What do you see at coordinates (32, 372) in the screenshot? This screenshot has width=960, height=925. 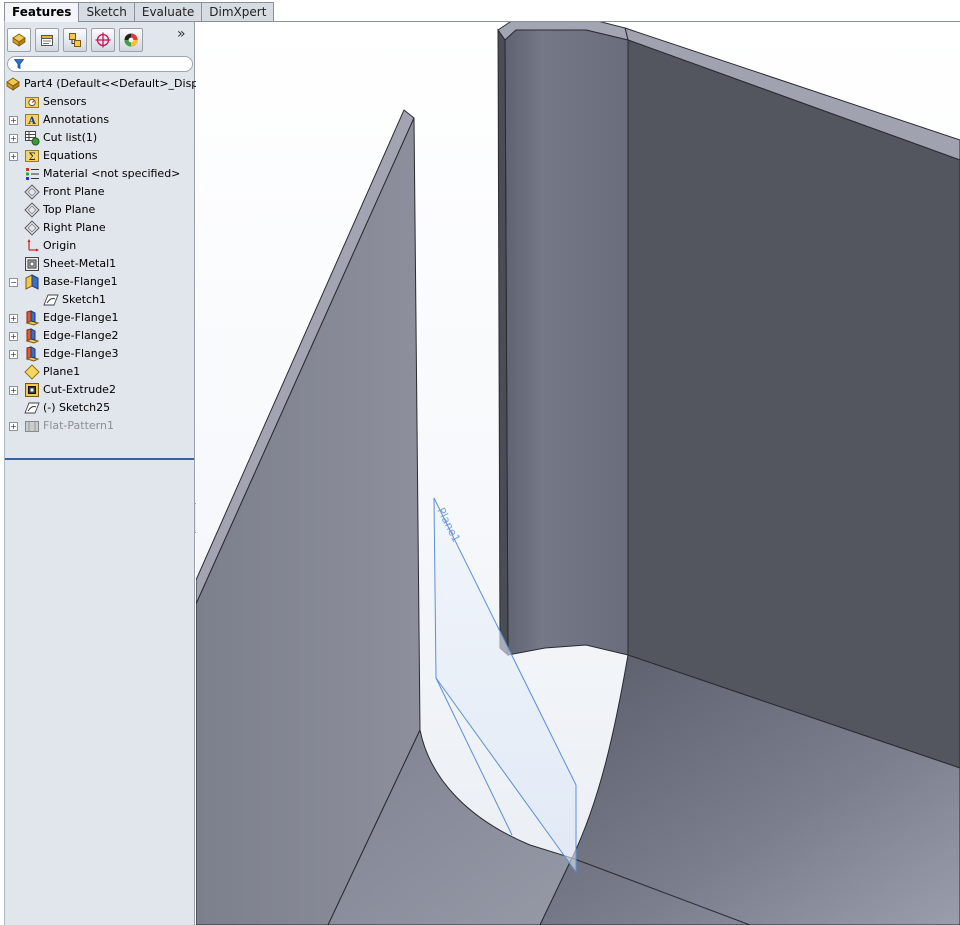 I see `plane-yellow-icon` at bounding box center [32, 372].